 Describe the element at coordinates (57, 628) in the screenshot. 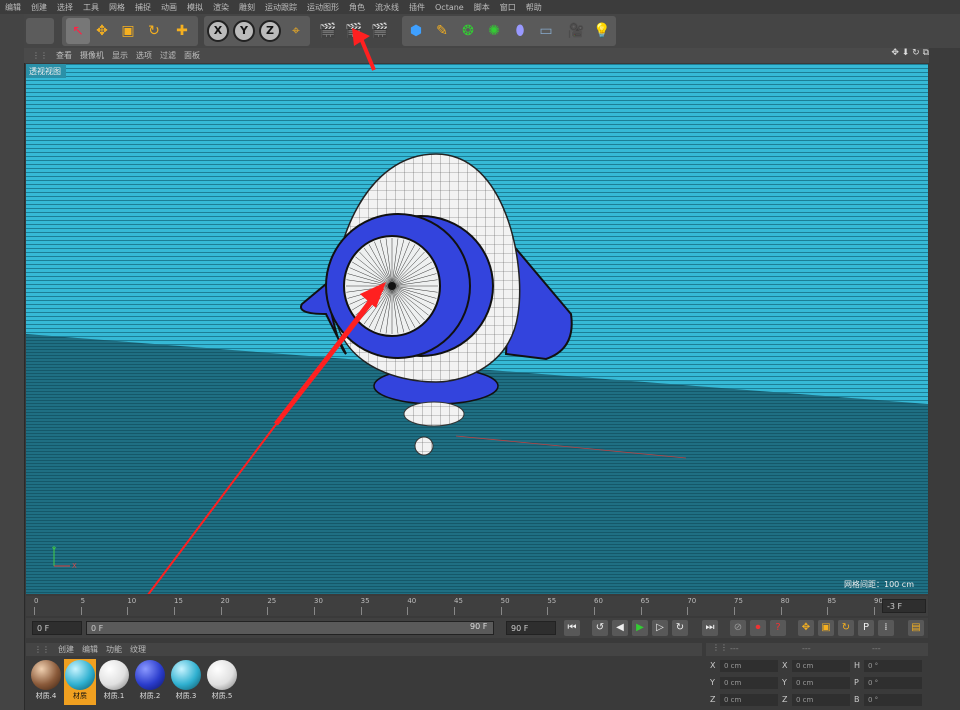

I see `start-frame-field: 0 F` at that location.